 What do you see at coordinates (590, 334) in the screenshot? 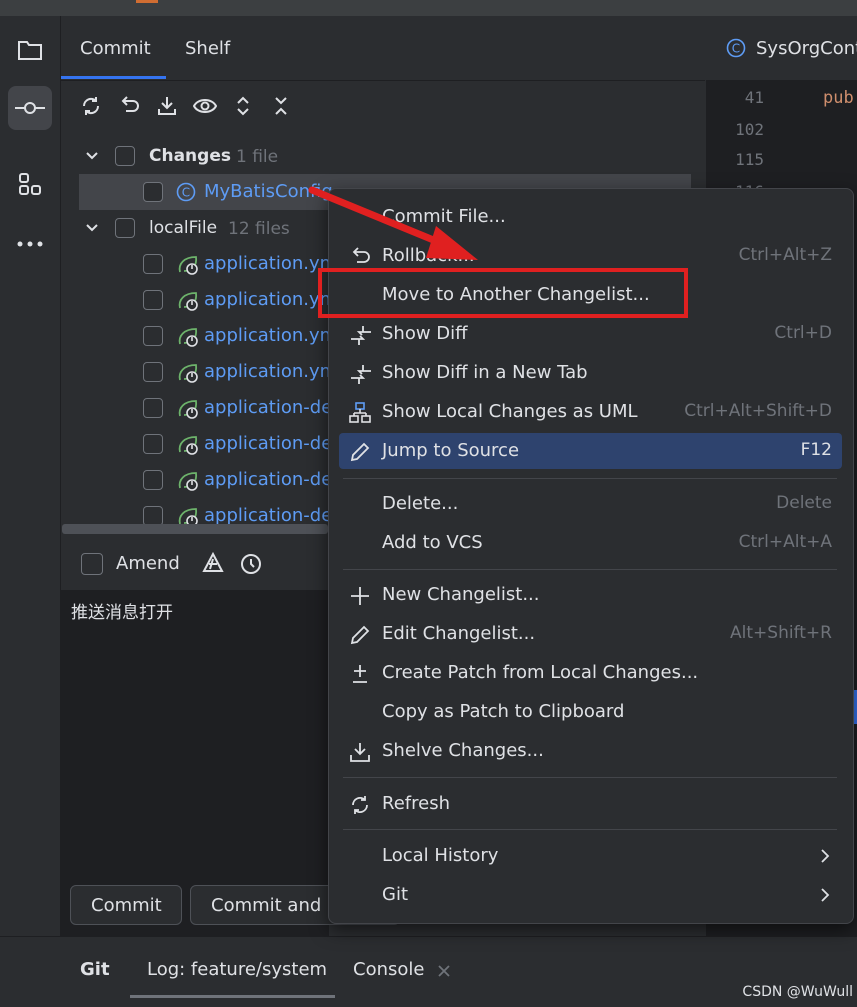
I see `menu-item-show-diff: Show Diff Ctrl+D` at bounding box center [590, 334].